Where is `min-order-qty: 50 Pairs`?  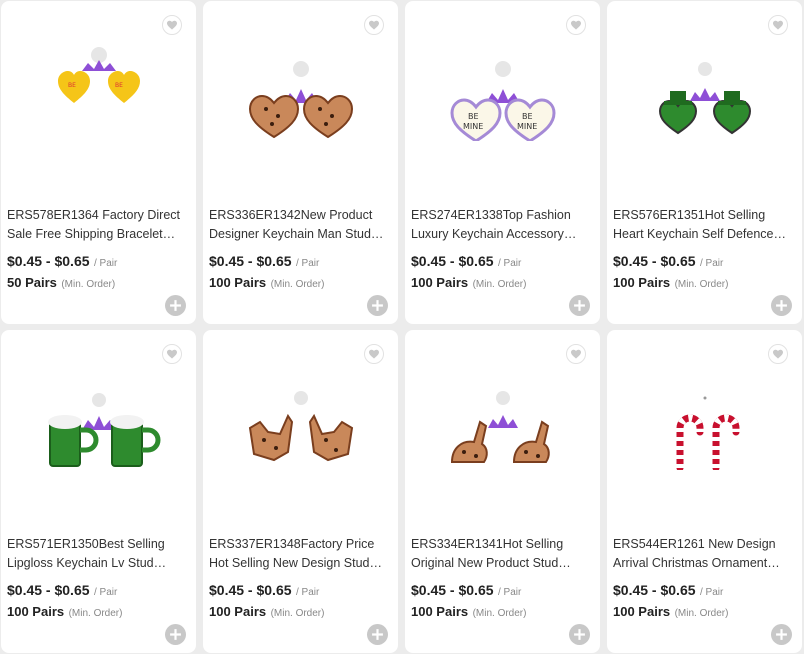 min-order-qty: 50 Pairs is located at coordinates (32, 282).